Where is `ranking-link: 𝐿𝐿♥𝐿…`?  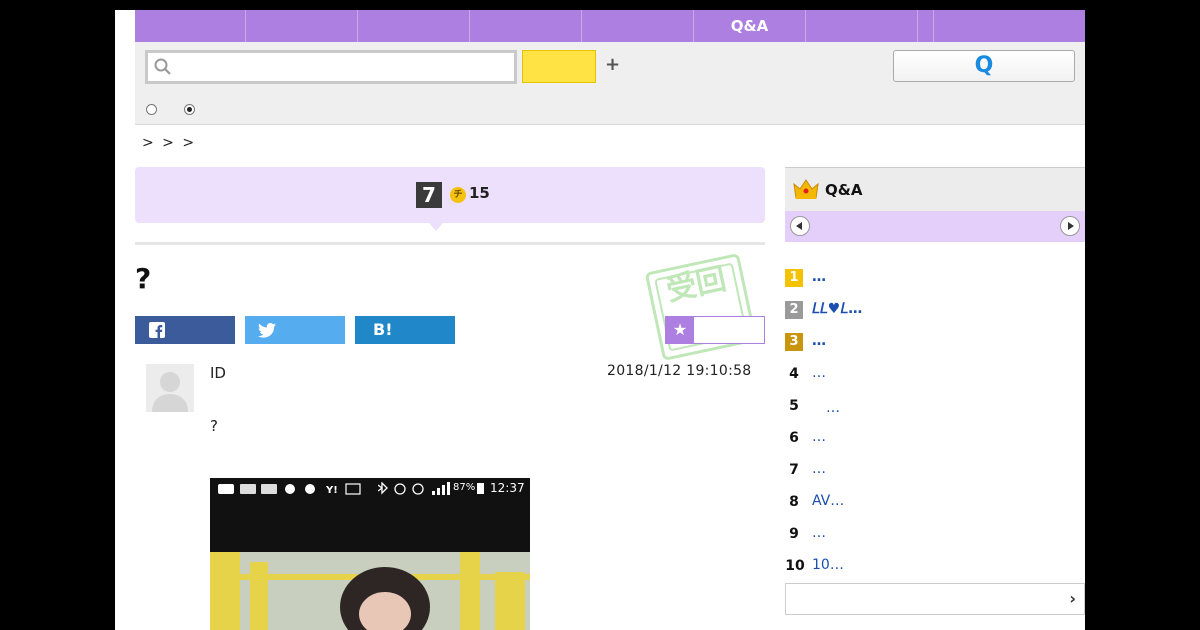 ranking-link: 𝐿𝐿♥𝐿… is located at coordinates (837, 309).